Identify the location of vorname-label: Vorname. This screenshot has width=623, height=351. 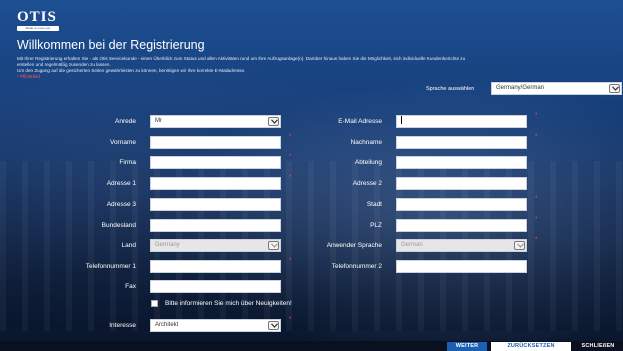
(122, 142).